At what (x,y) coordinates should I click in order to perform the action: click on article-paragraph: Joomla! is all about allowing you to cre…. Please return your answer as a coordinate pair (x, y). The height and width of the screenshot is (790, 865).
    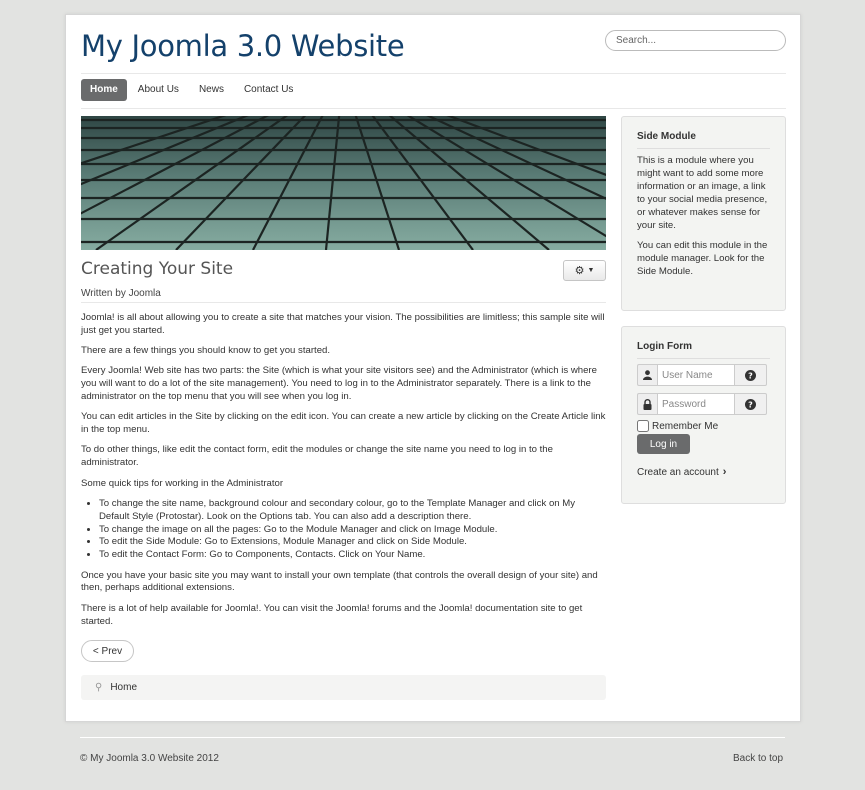
    Looking at the image, I should click on (343, 324).